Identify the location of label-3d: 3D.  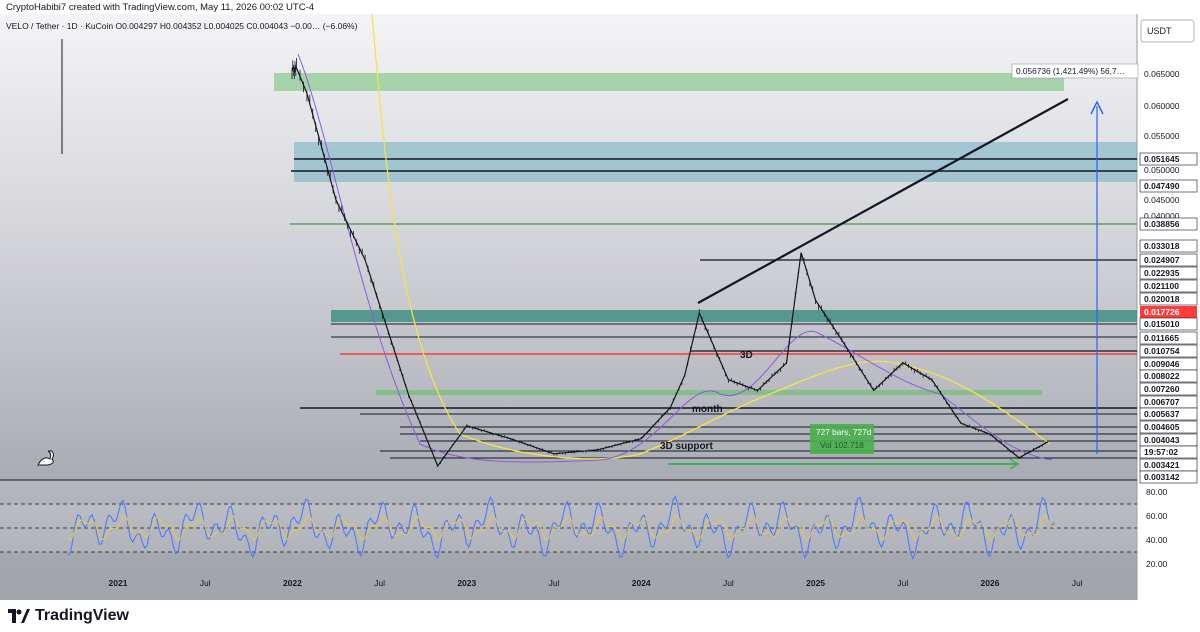
(746, 355).